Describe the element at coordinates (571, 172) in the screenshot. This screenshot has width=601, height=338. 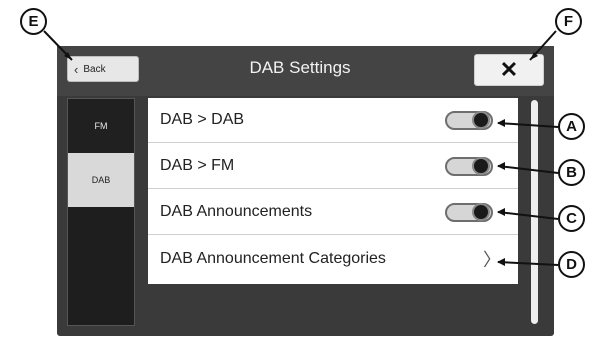
I see `callout-b: B` at that location.